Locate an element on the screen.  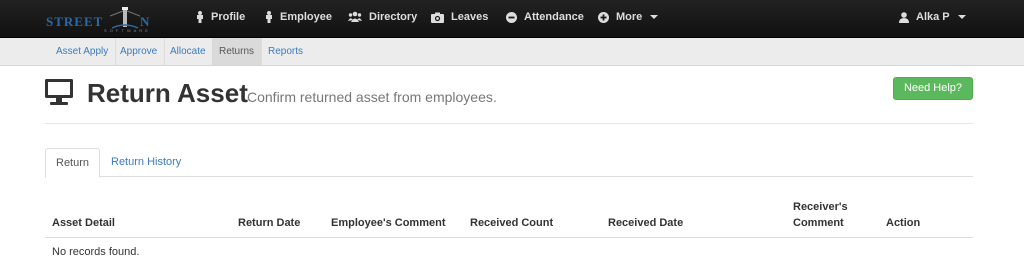
nav-leaves-label: Leaves is located at coordinates (470, 17).